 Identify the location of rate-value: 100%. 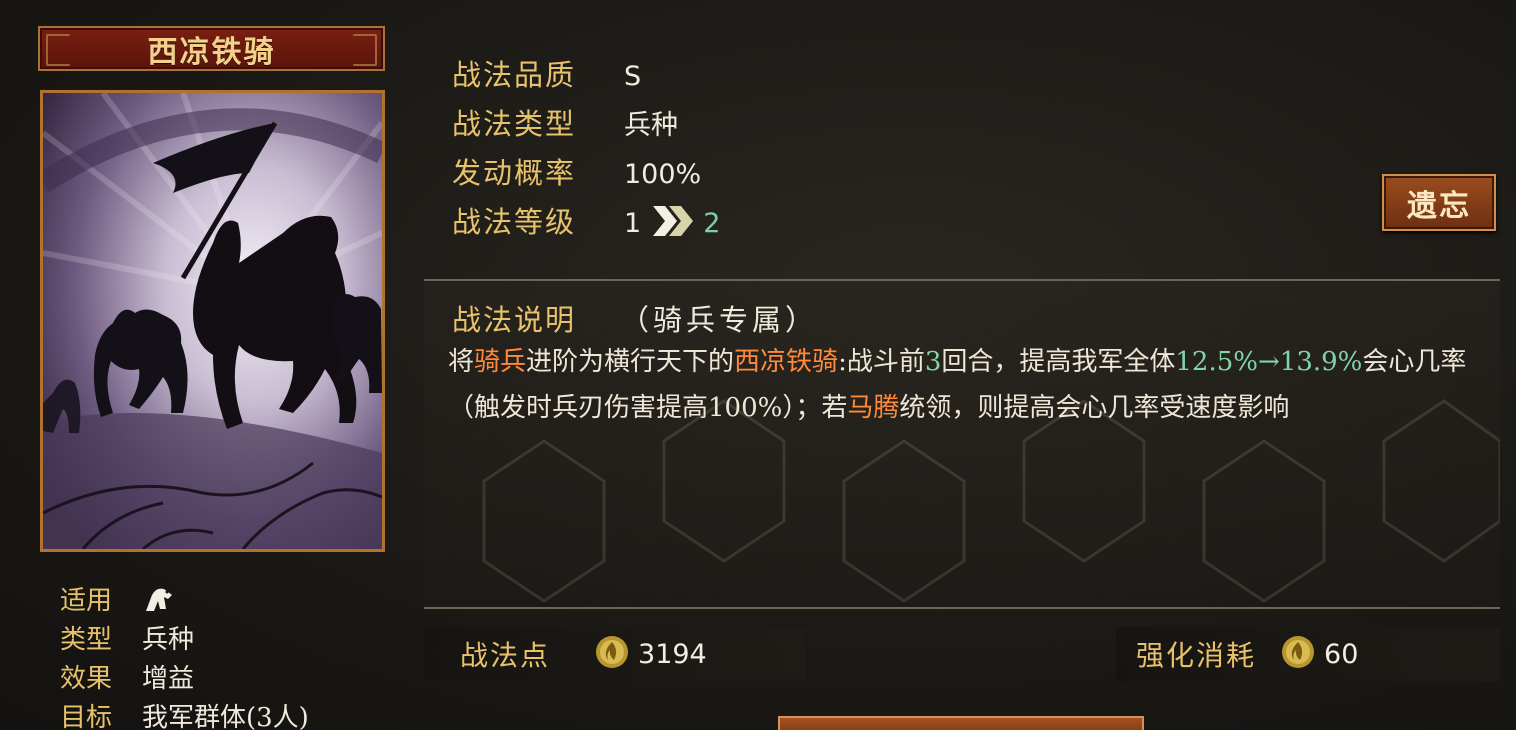
(663, 174).